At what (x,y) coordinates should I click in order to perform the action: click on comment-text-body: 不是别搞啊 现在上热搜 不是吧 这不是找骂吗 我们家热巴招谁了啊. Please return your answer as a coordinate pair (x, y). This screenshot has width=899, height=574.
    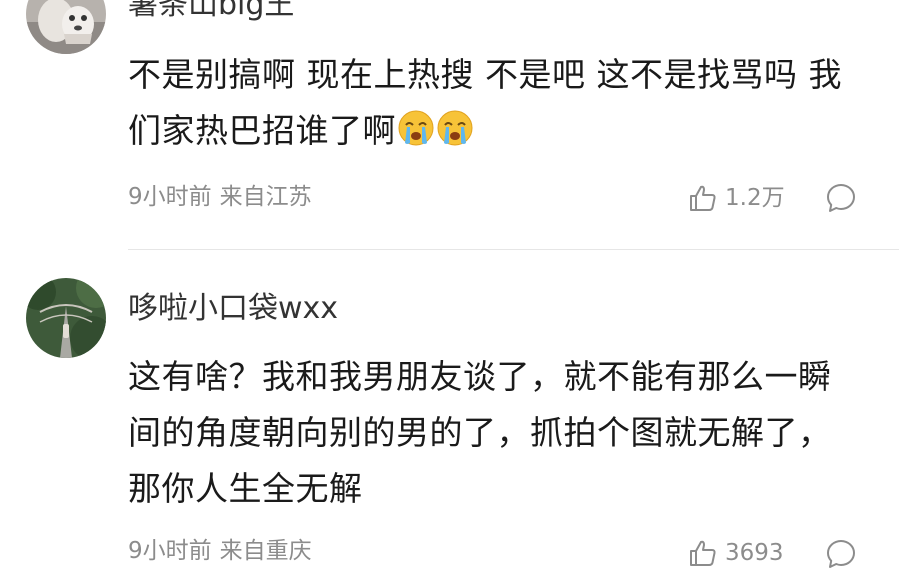
    Looking at the image, I should click on (485, 102).